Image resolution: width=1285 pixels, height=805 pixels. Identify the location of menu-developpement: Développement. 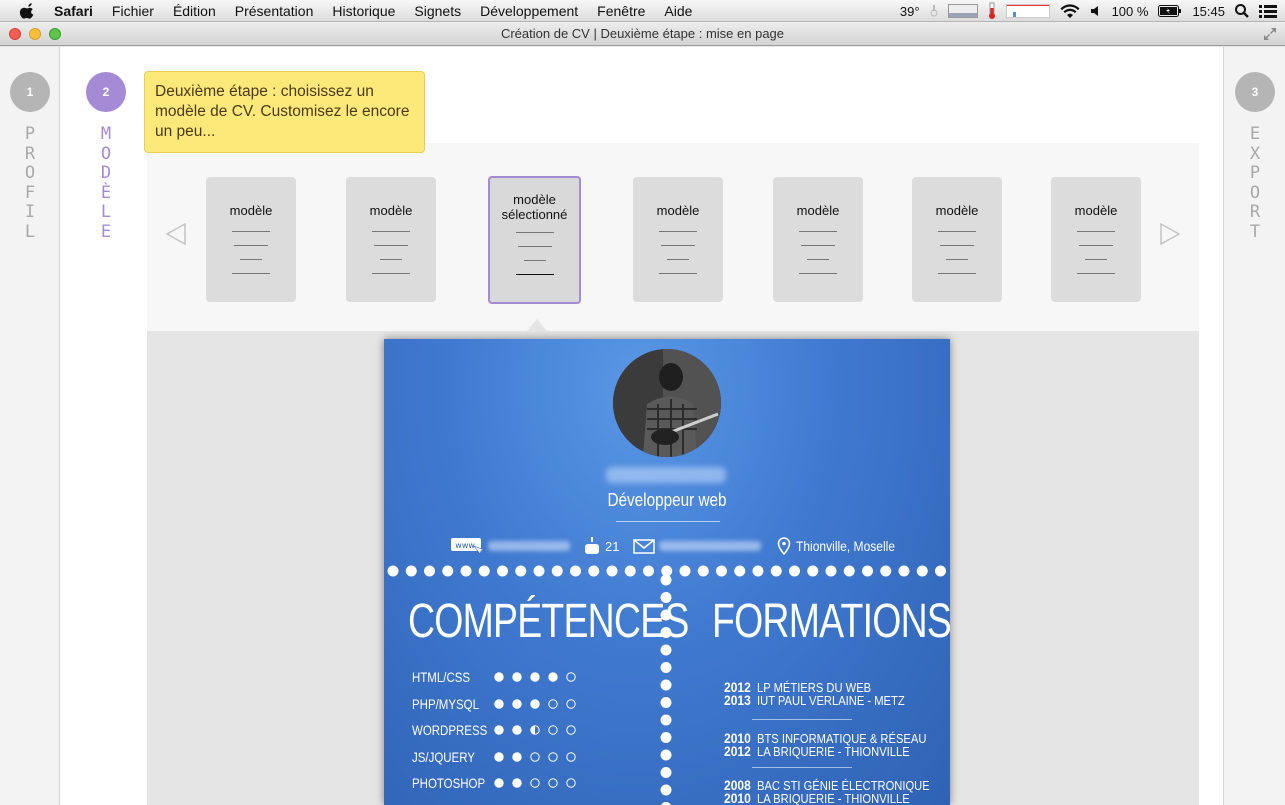
(529, 11).